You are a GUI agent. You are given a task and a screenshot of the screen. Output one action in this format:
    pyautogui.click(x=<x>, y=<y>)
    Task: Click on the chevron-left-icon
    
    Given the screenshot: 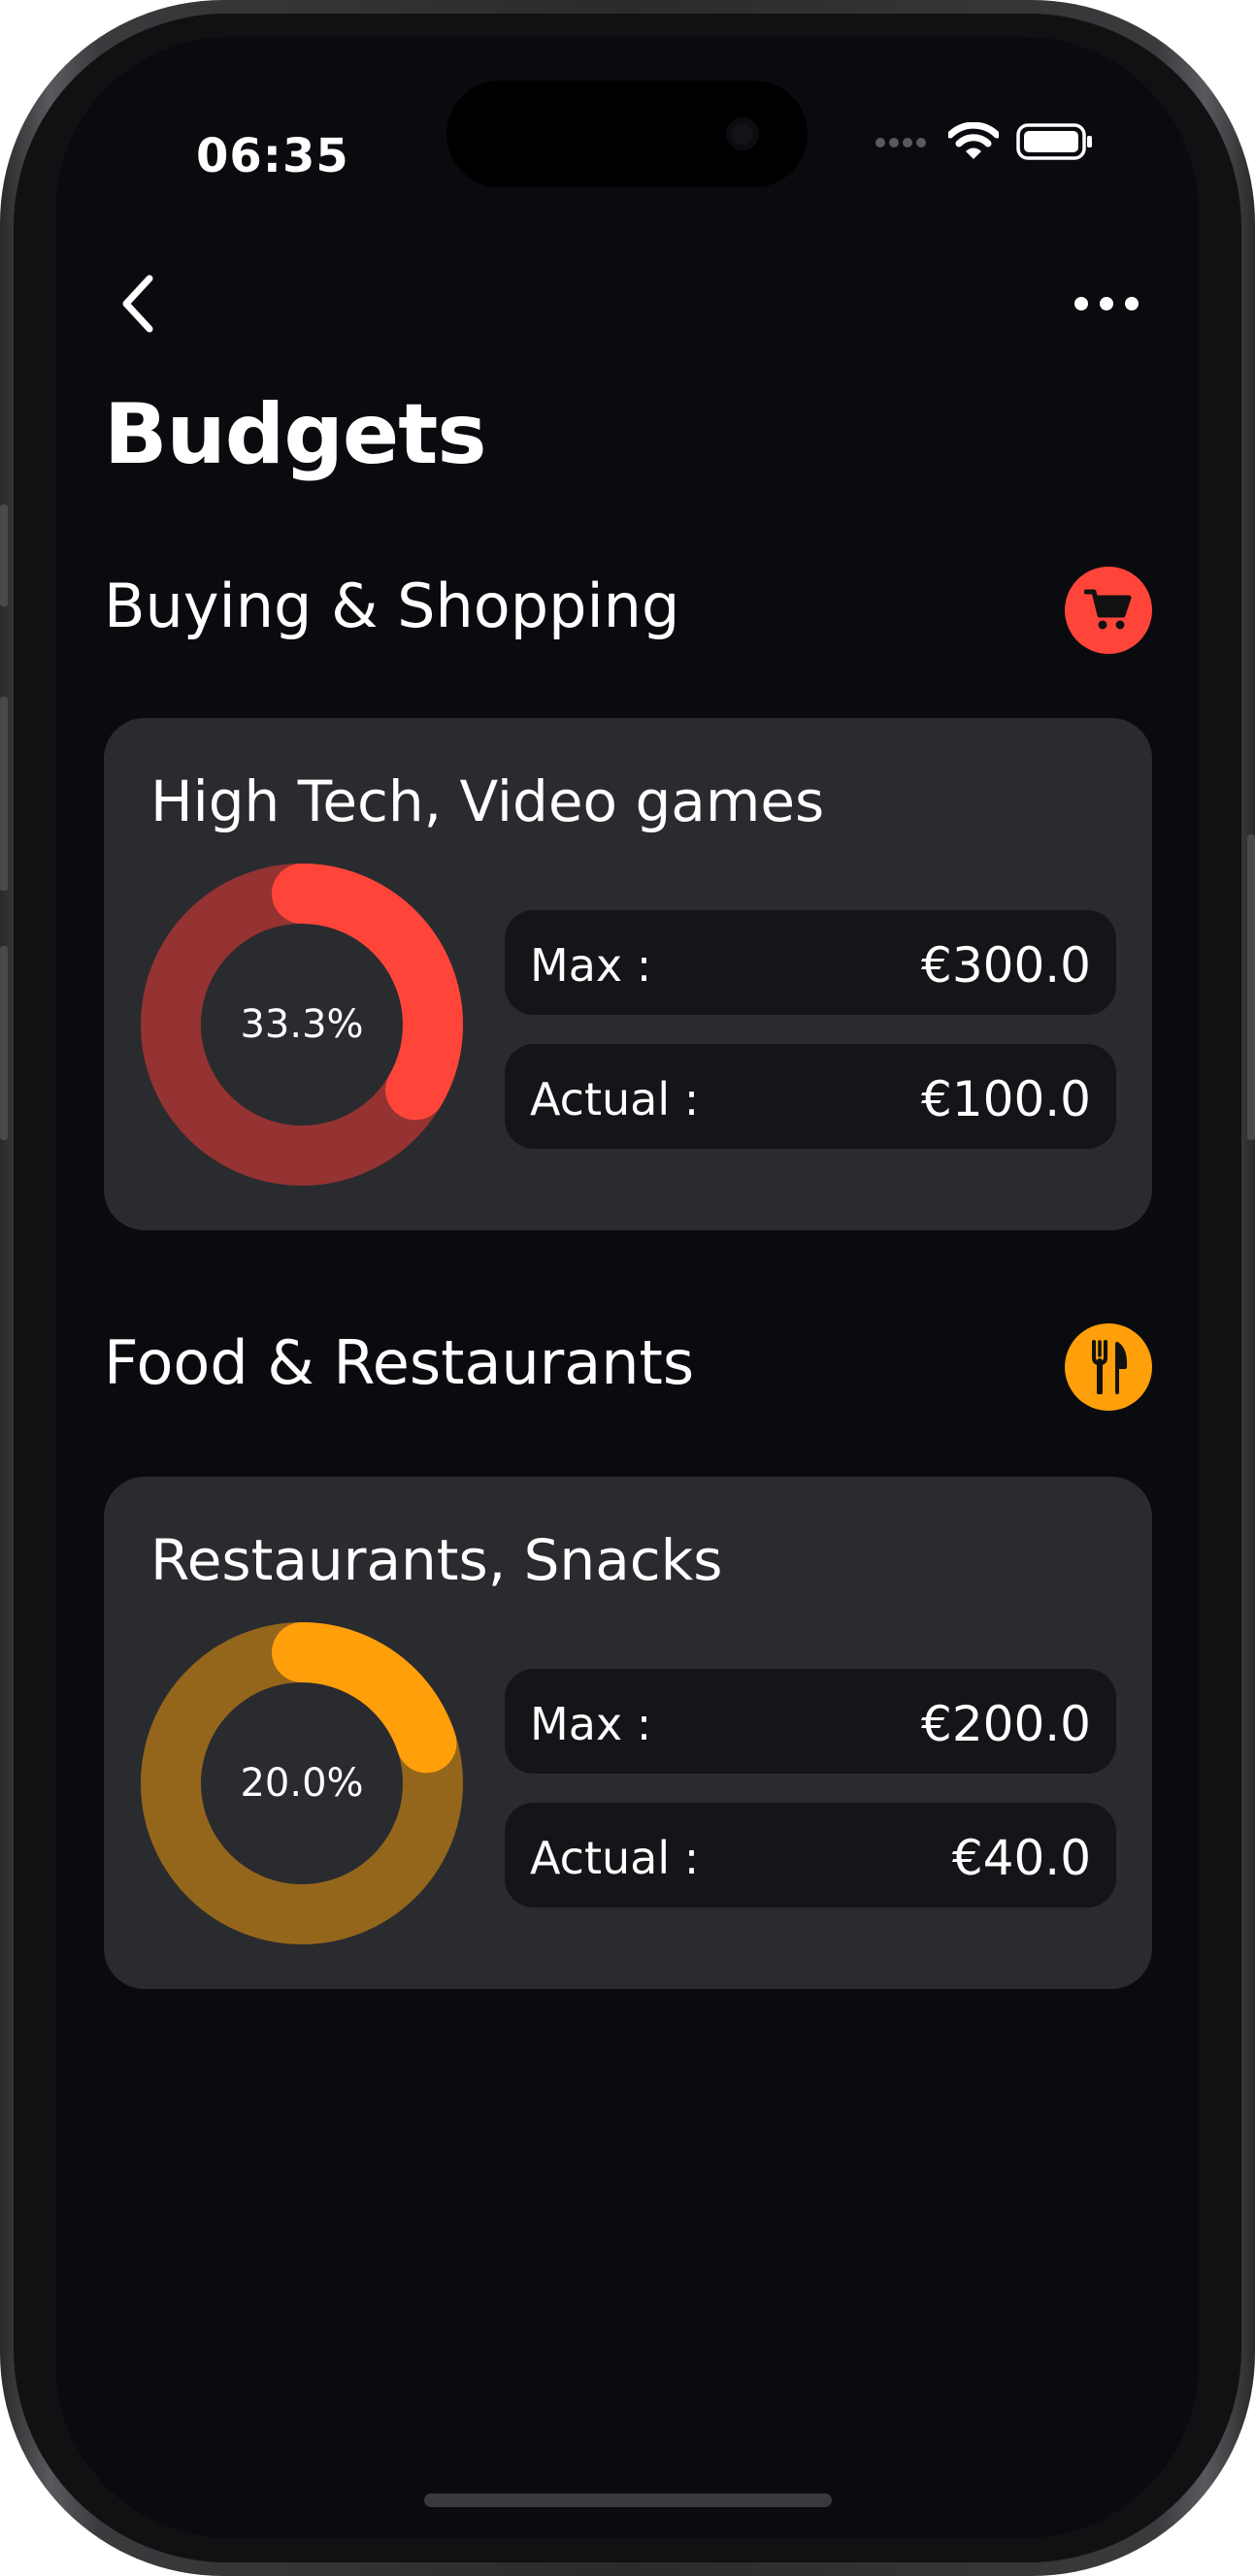 What is the action you would take?
    pyautogui.click(x=137, y=304)
    